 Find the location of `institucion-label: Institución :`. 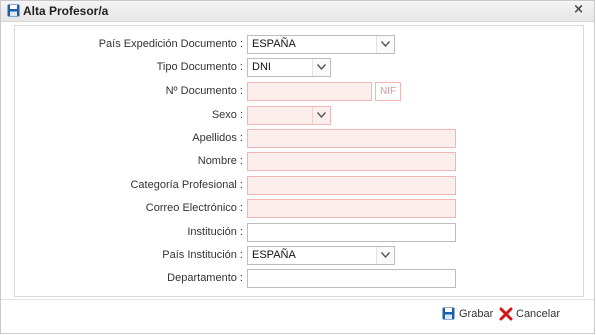

institucion-label: Institución : is located at coordinates (215, 232).